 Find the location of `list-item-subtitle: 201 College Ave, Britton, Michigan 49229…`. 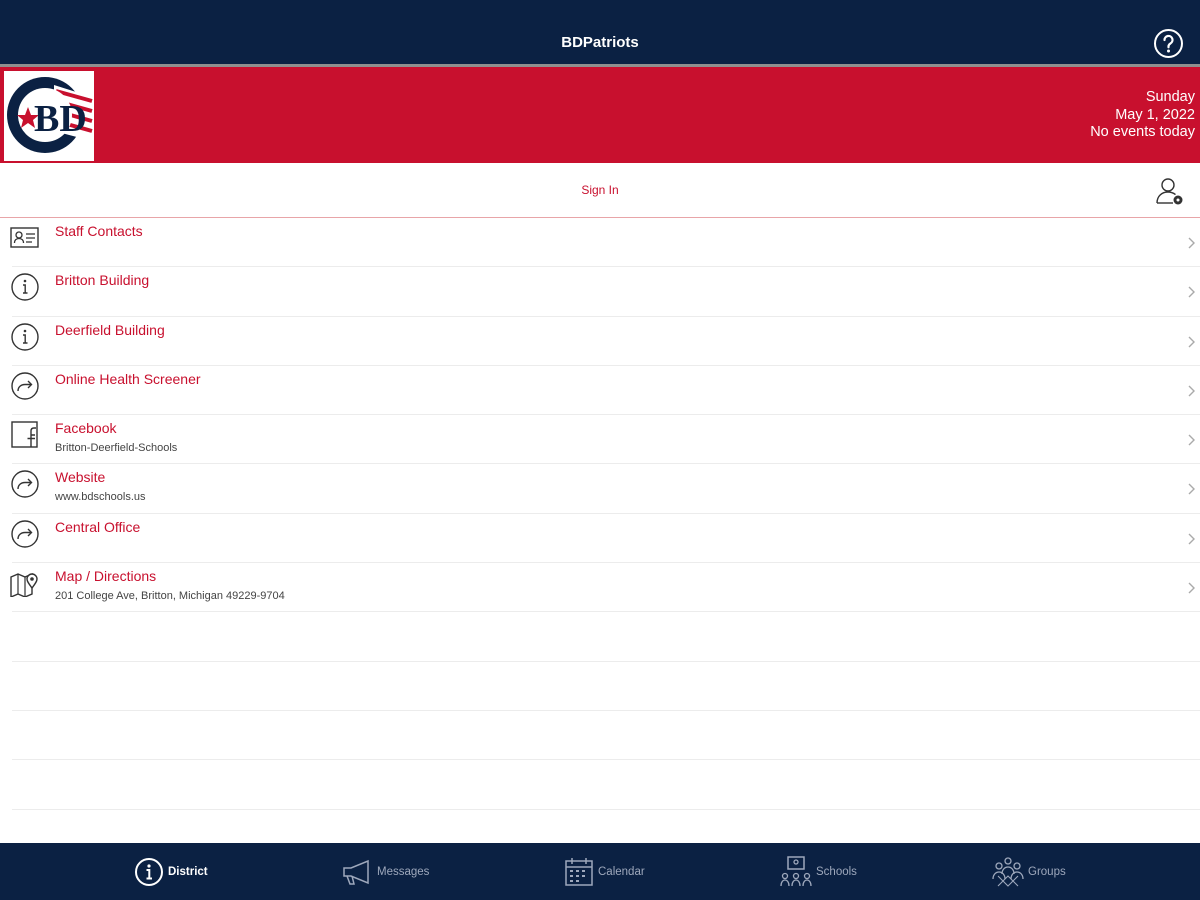

list-item-subtitle: 201 College Ave, Britton, Michigan 49229… is located at coordinates (170, 596).